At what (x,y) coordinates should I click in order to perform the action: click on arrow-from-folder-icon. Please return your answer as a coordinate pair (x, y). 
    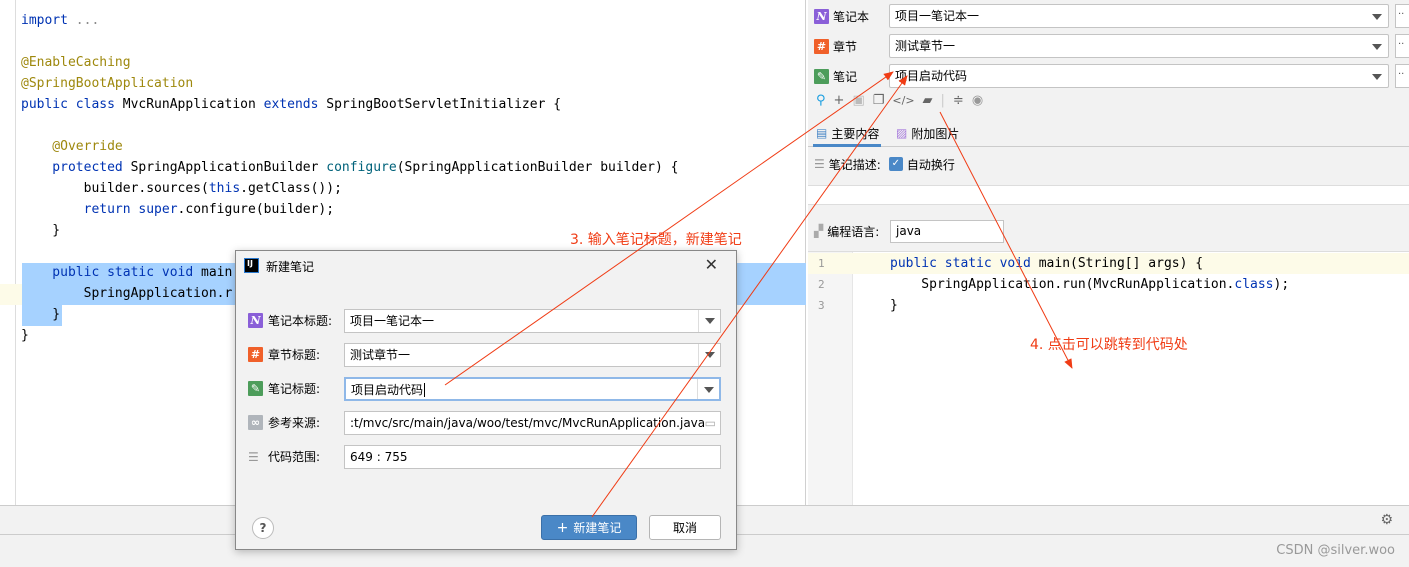
    Looking at the image, I should click on (1006, 240).